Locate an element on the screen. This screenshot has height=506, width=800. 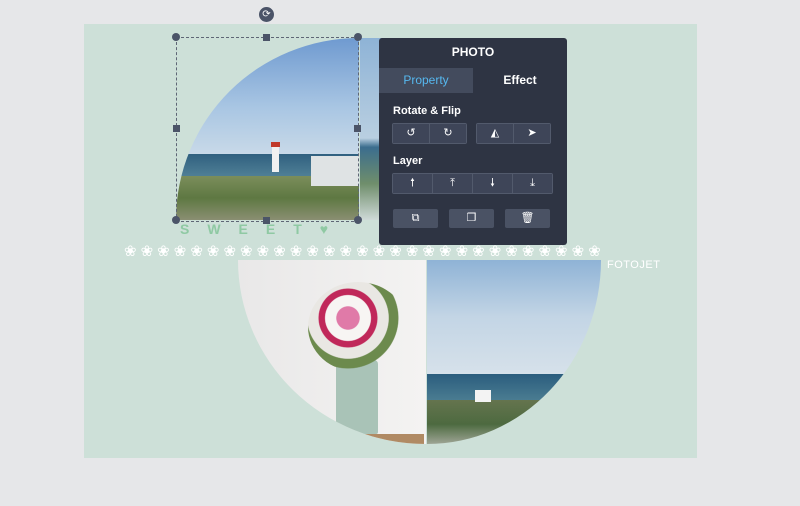
photo-coast is located at coordinates (514, 352).